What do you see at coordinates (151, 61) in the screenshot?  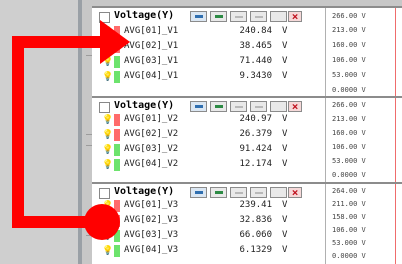 I see `row-label: AVG[03]_V1` at bounding box center [151, 61].